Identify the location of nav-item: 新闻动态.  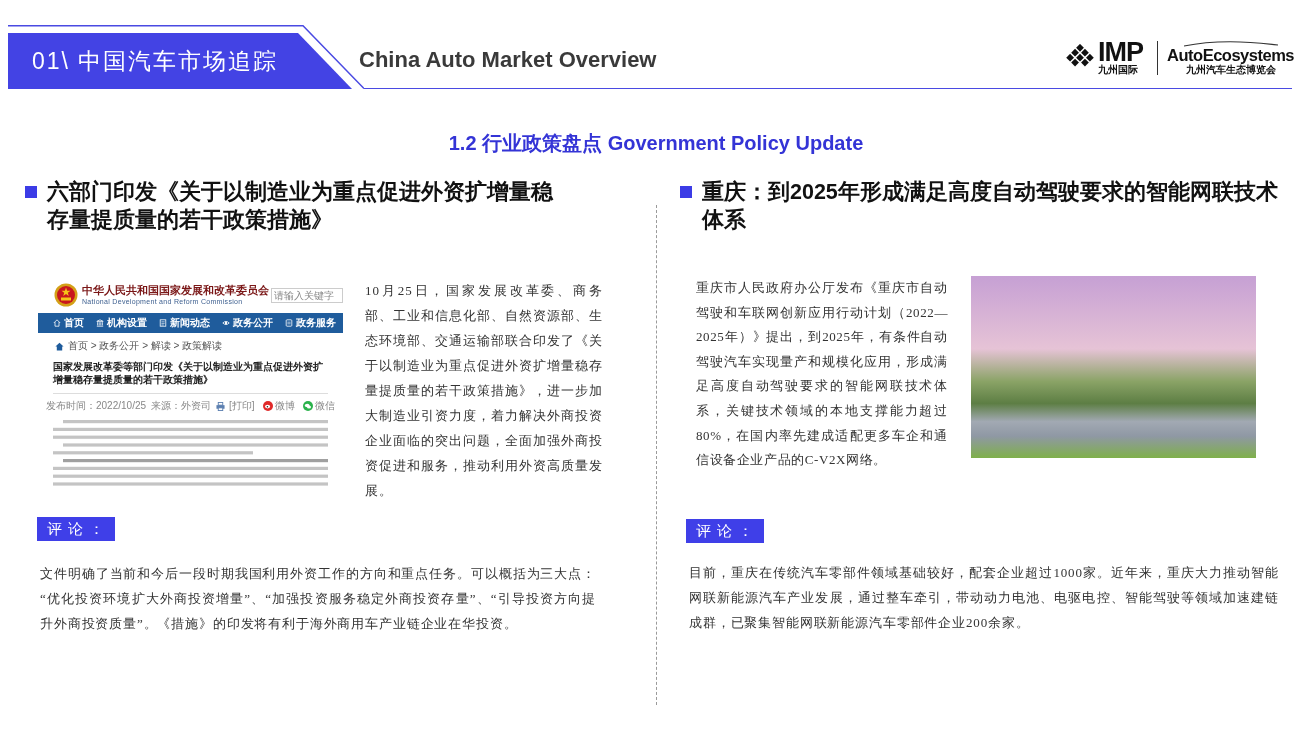
(184, 323).